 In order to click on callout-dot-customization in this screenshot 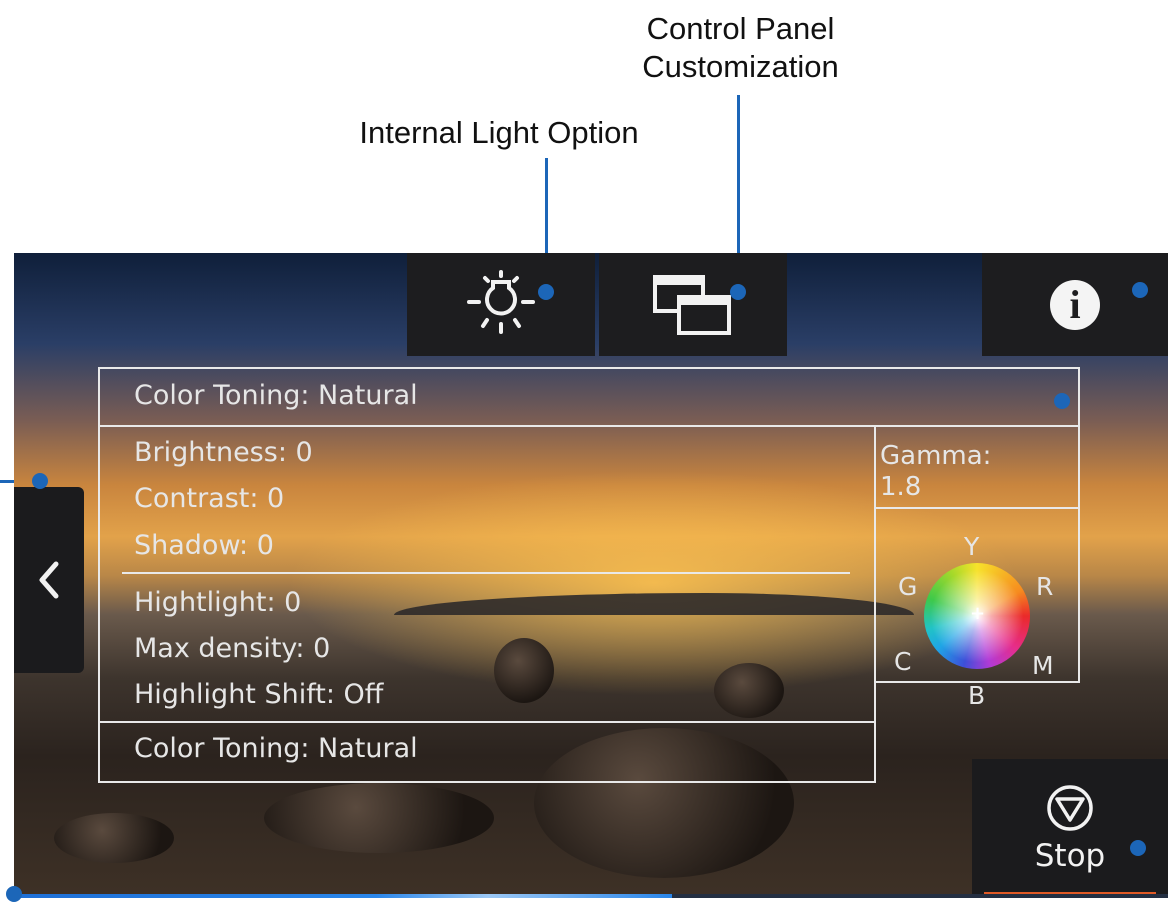, I will do `click(738, 292)`.